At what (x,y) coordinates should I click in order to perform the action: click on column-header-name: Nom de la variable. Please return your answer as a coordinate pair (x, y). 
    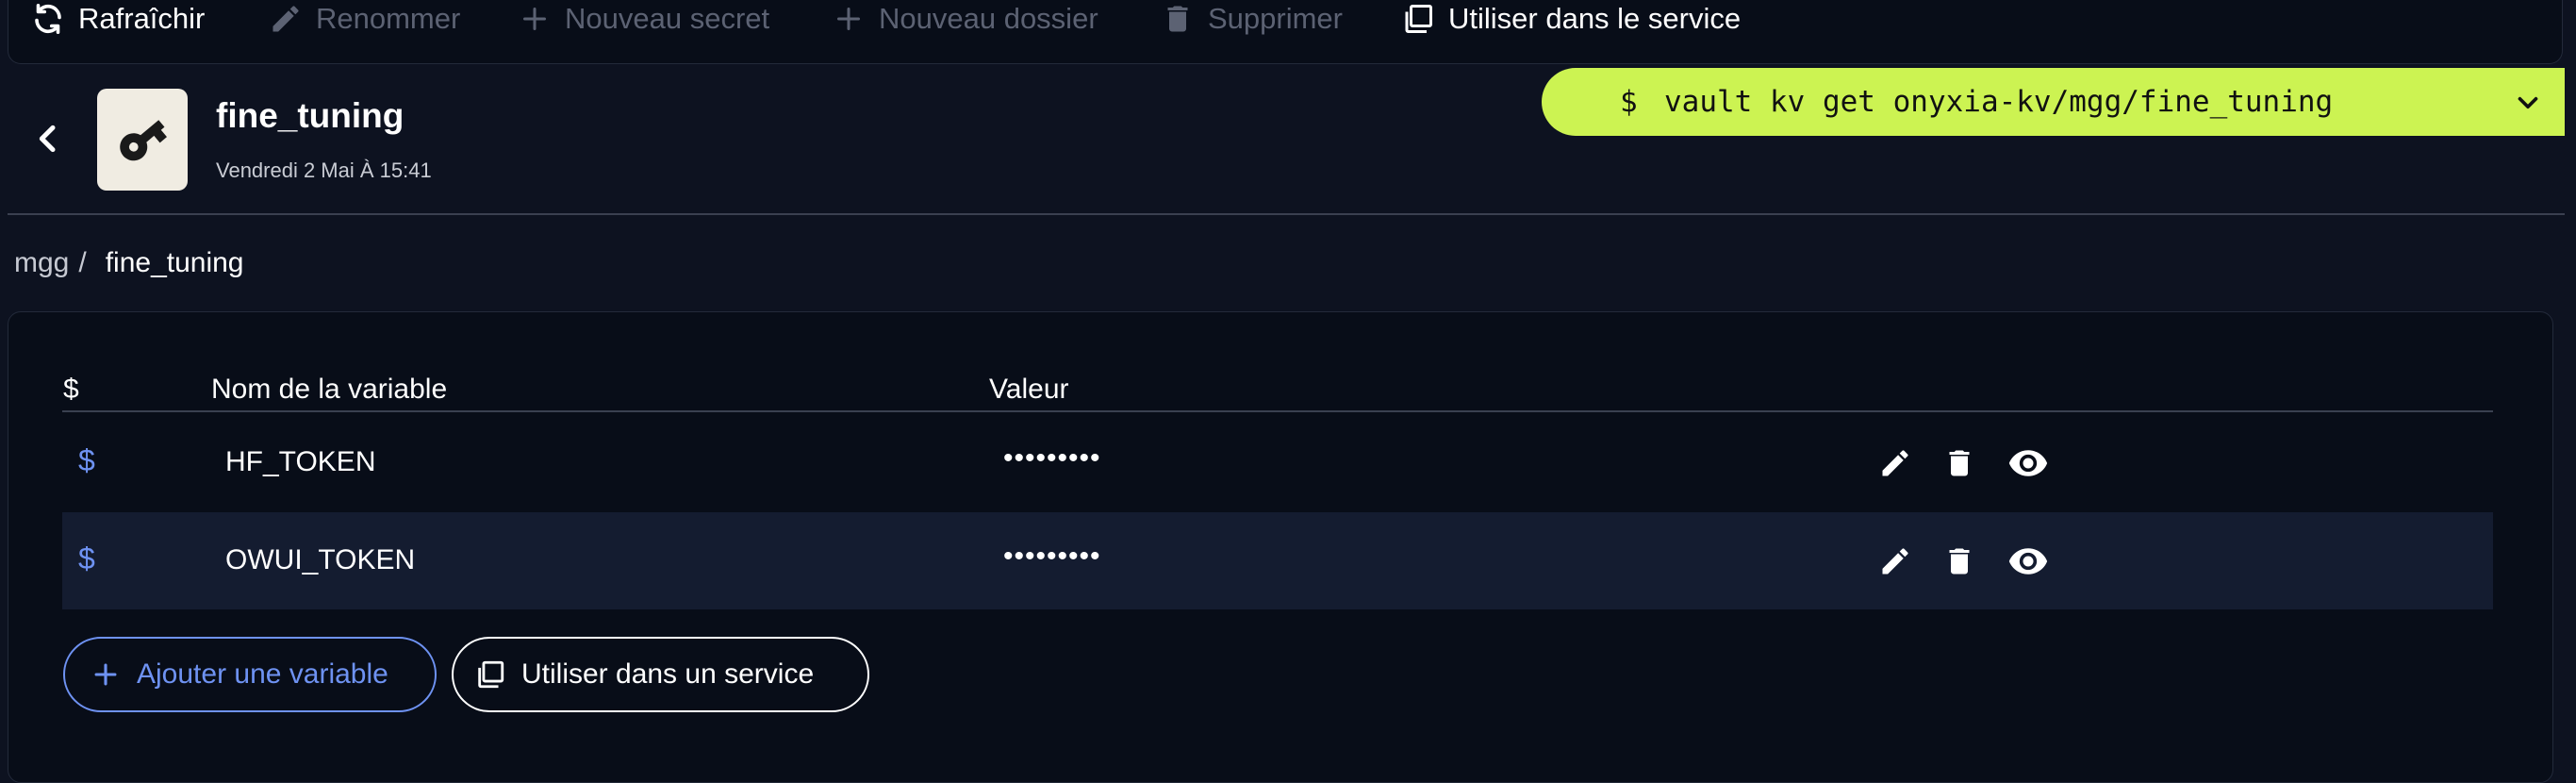
    Looking at the image, I should click on (329, 389).